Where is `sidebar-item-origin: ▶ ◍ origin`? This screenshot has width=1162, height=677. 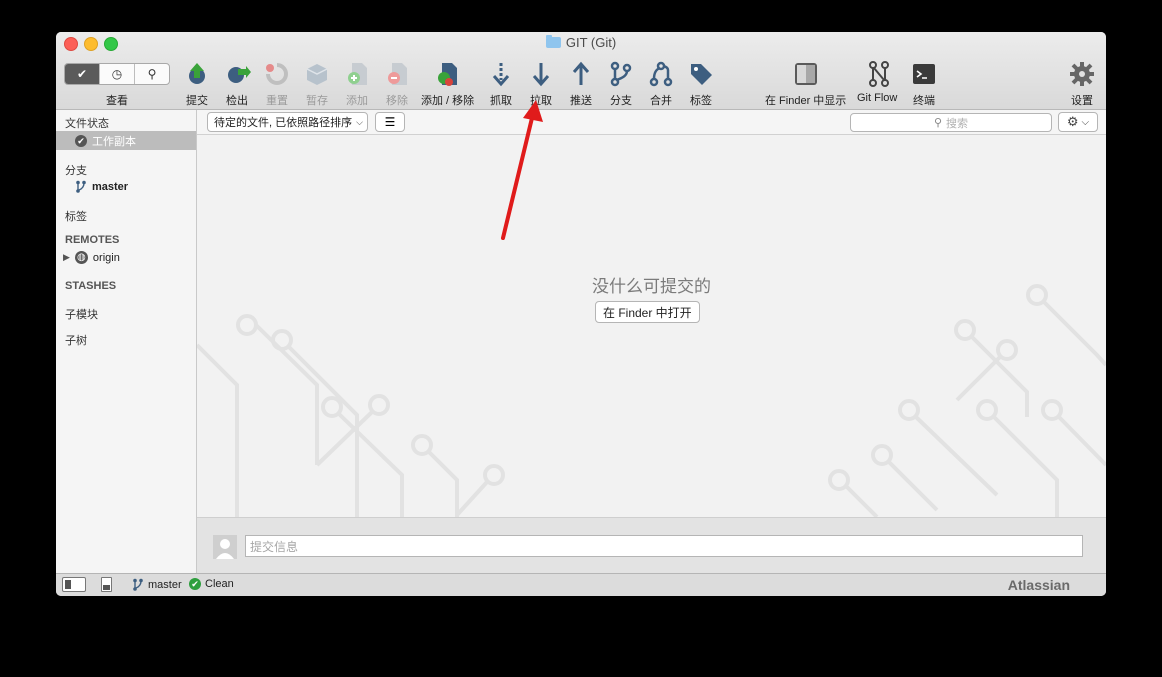 sidebar-item-origin: ▶ ◍ origin is located at coordinates (91, 257).